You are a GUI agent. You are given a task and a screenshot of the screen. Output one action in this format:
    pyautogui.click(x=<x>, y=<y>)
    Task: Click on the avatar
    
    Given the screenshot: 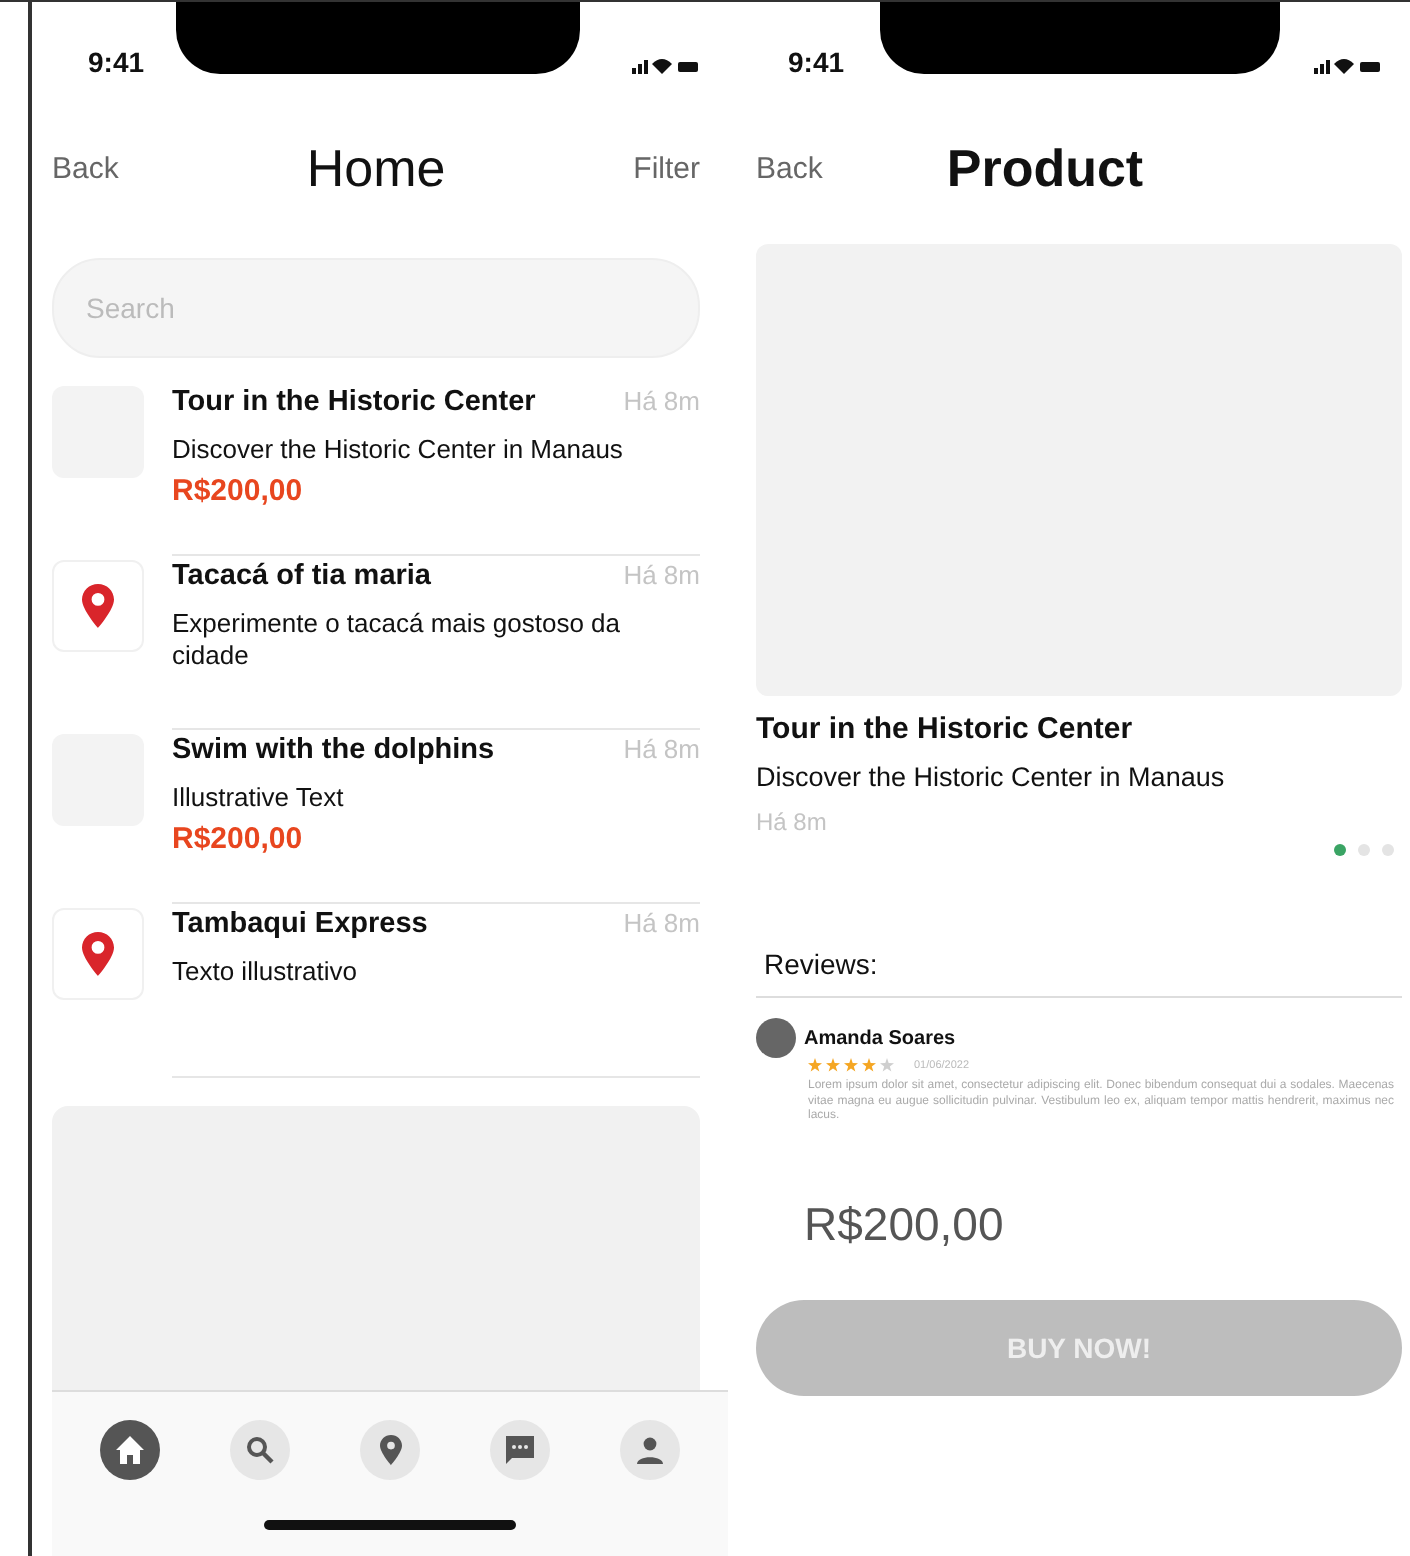 What is the action you would take?
    pyautogui.click(x=776, y=1038)
    